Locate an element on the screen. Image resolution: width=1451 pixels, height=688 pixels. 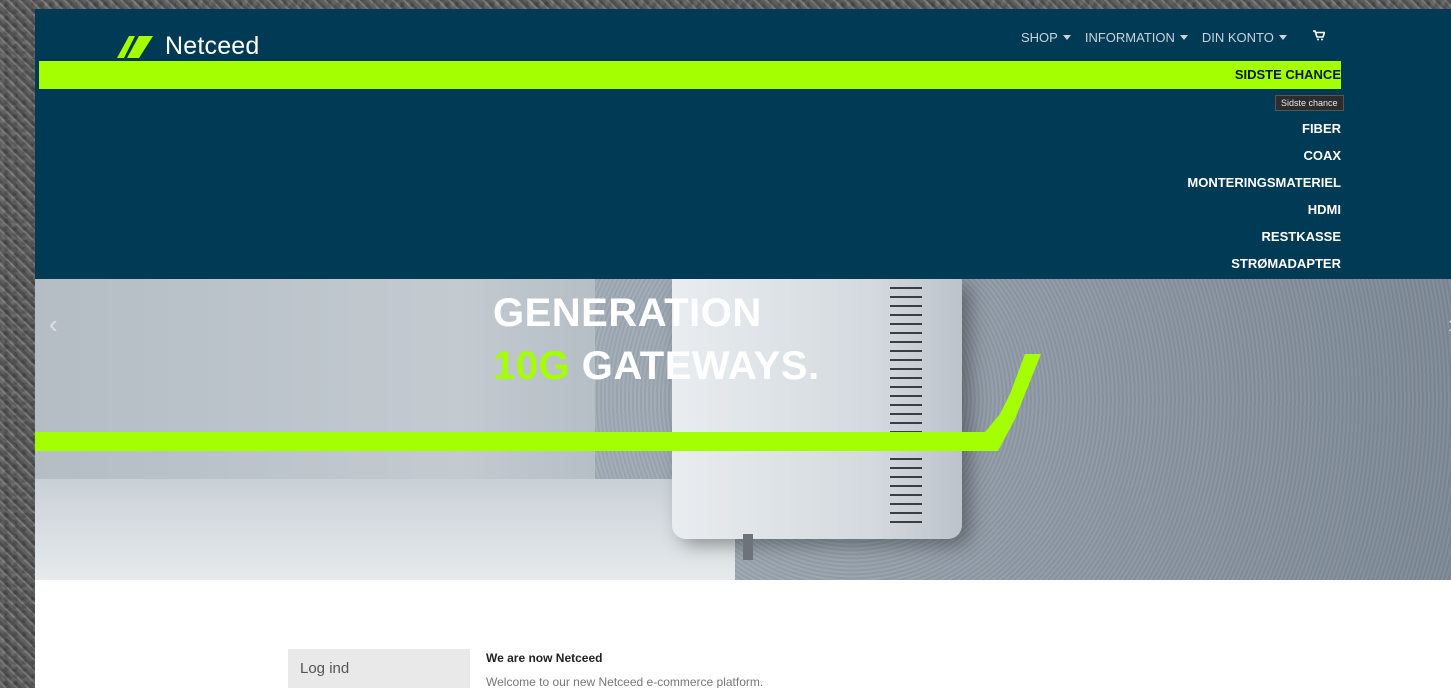
login-button: Log ind is located at coordinates (379, 668).